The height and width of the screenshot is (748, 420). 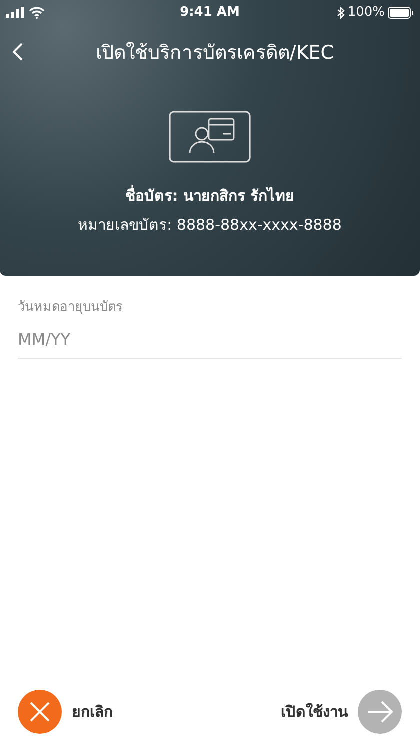 What do you see at coordinates (214, 53) in the screenshot?
I see `page-title: เปิดใช้บริการบัตรเครดิต/KEC` at bounding box center [214, 53].